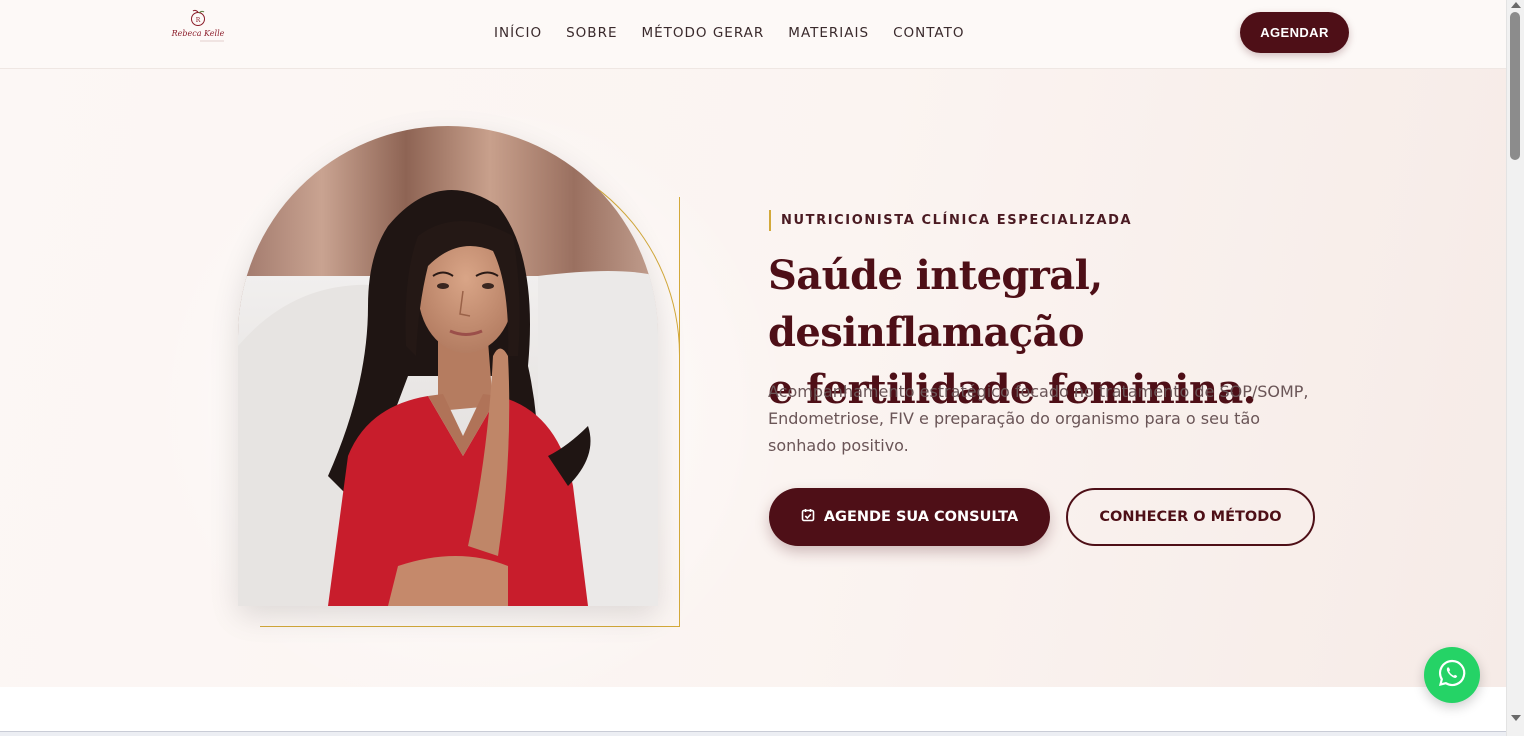  What do you see at coordinates (198, 33) in the screenshot?
I see `logo-text: Rebeca Kelle` at bounding box center [198, 33].